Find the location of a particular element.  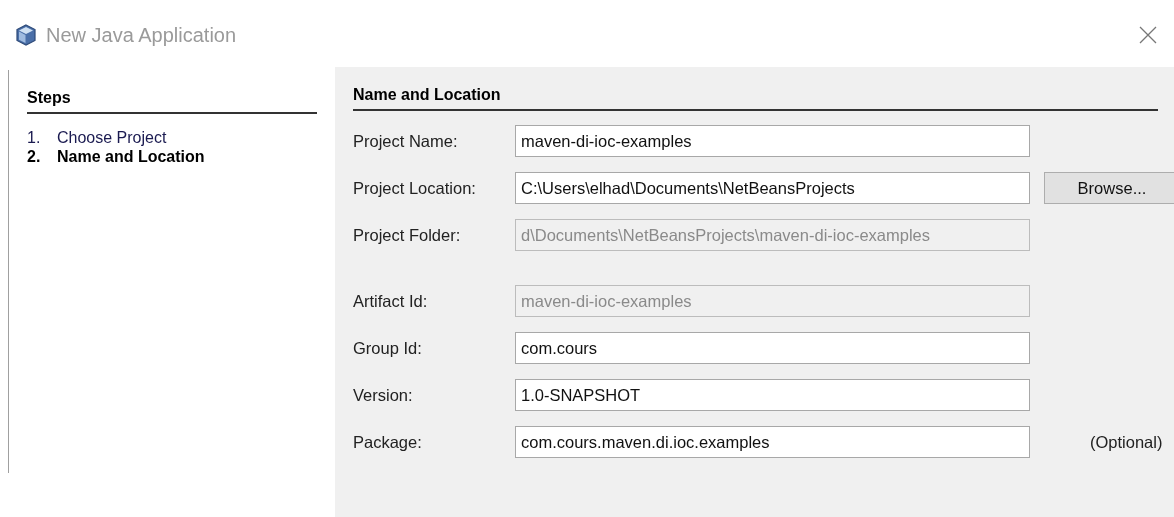

step-item: 2. Name and Location is located at coordinates (116, 156).